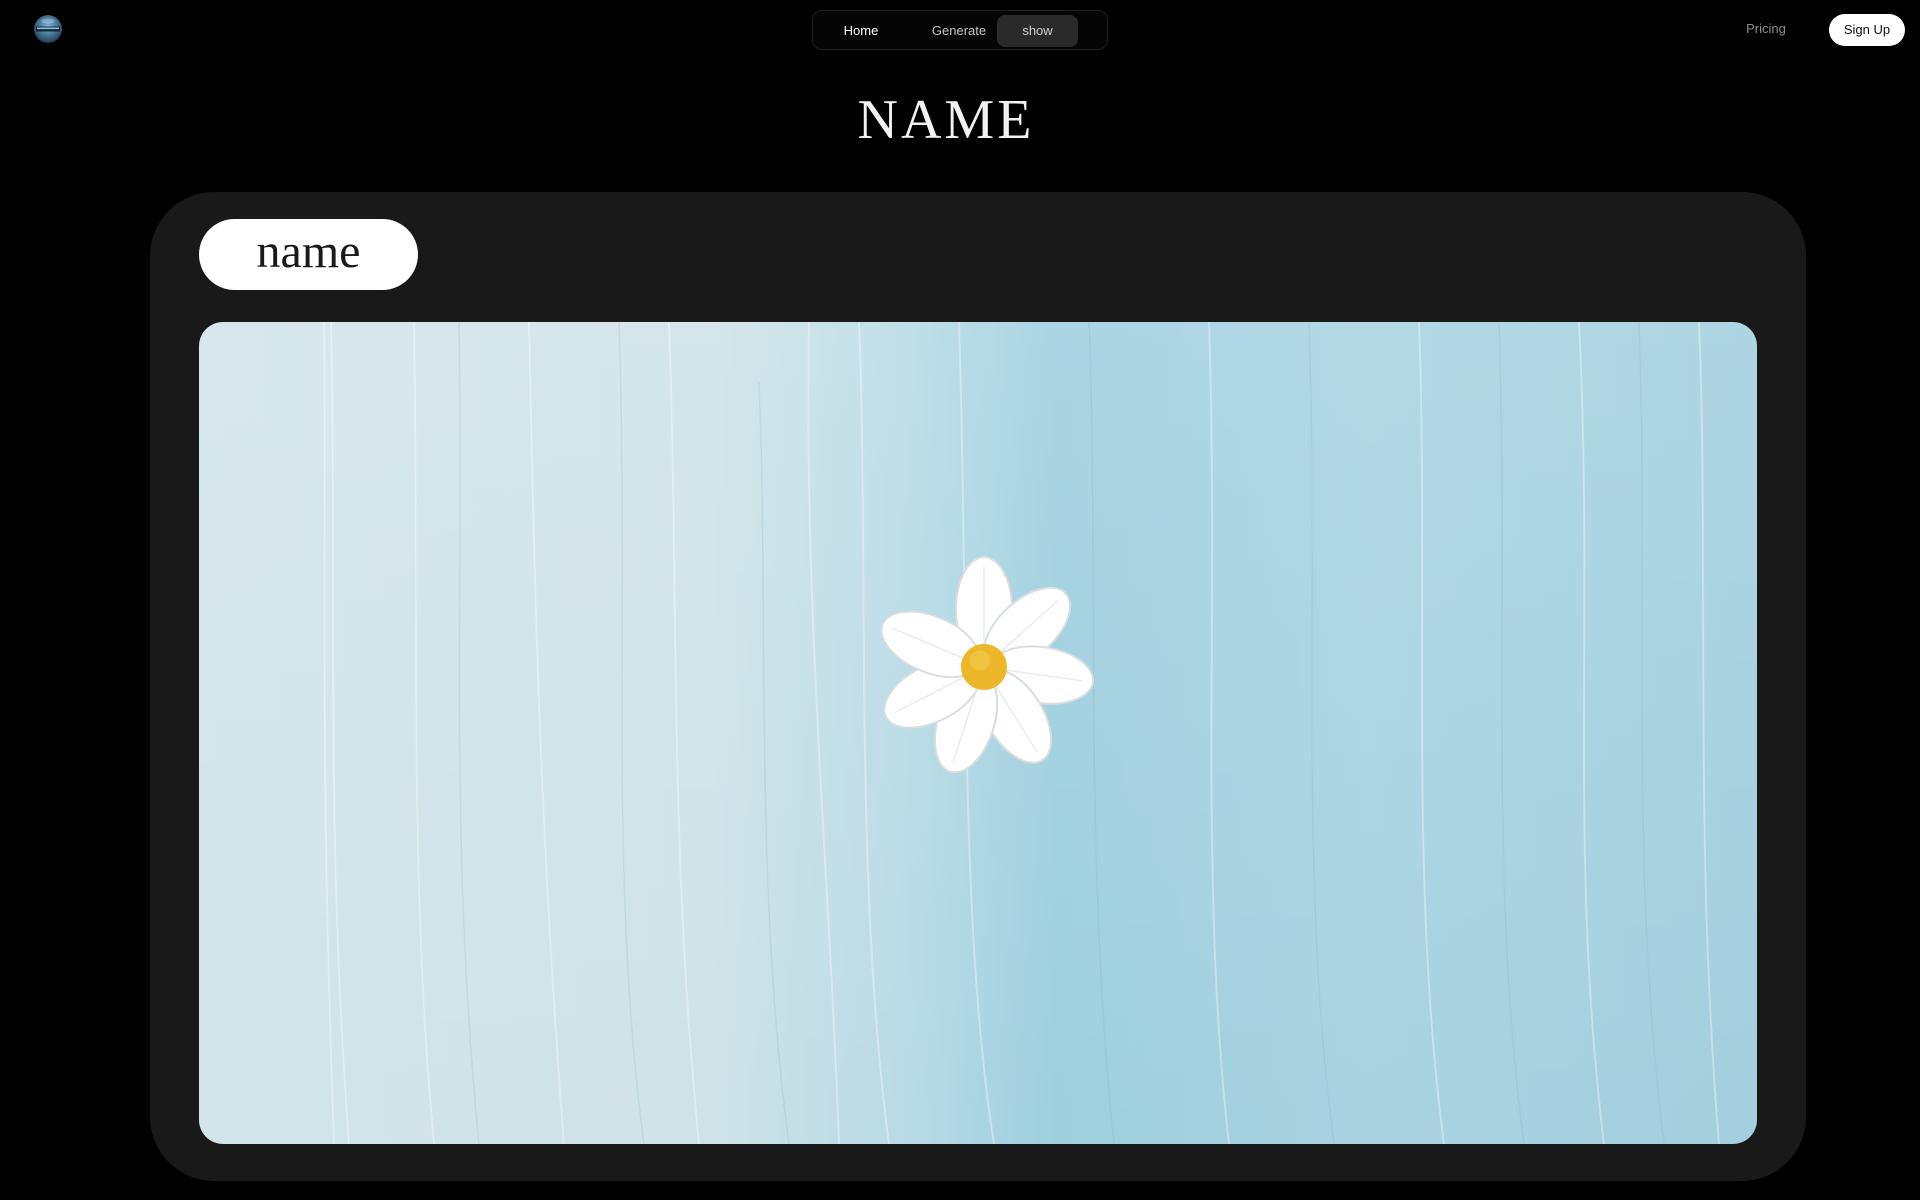 The image size is (1920, 1200). Describe the element at coordinates (1037, 31) in the screenshot. I see `nav-show: show` at that location.